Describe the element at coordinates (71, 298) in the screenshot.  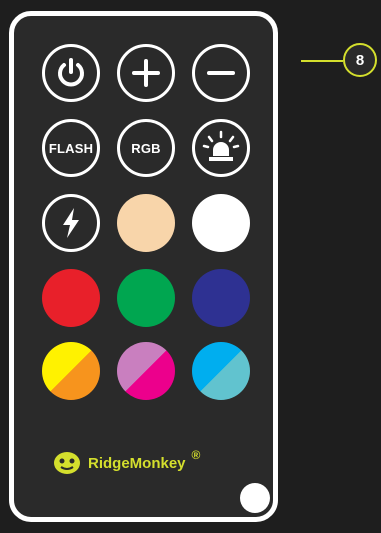
I see `red-button` at that location.